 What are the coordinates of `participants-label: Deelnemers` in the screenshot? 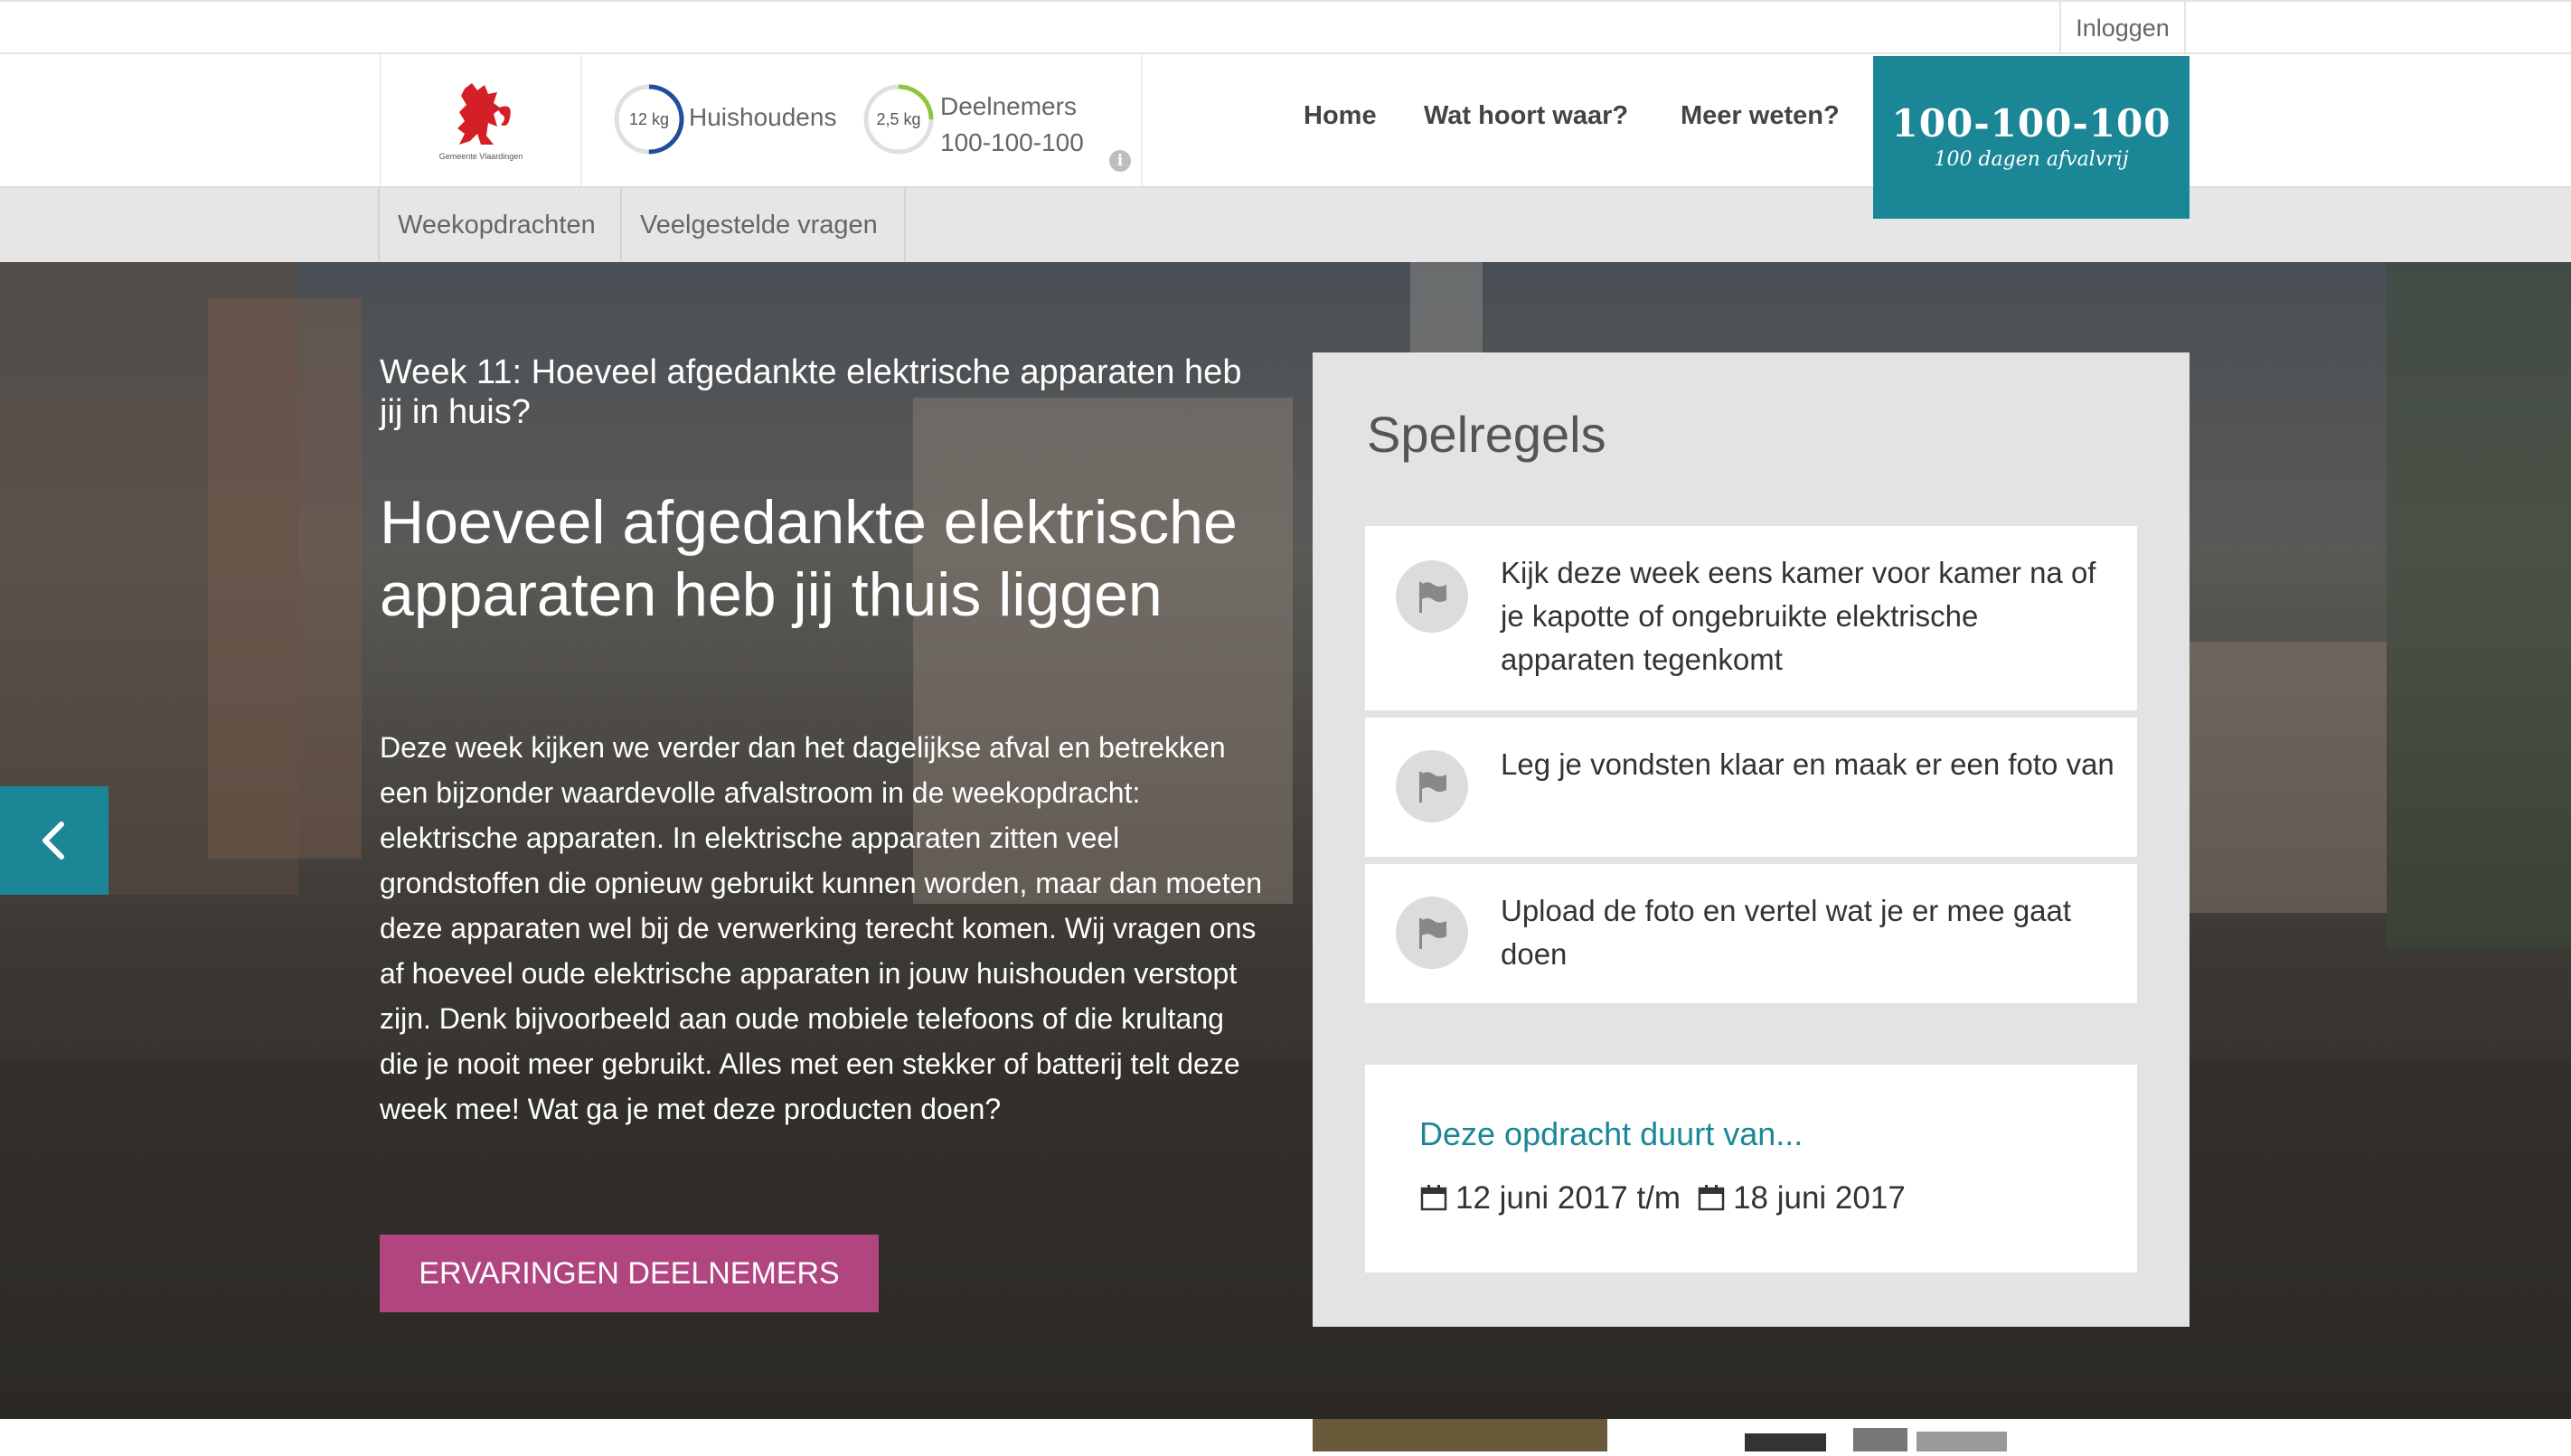 It's located at (1009, 106).